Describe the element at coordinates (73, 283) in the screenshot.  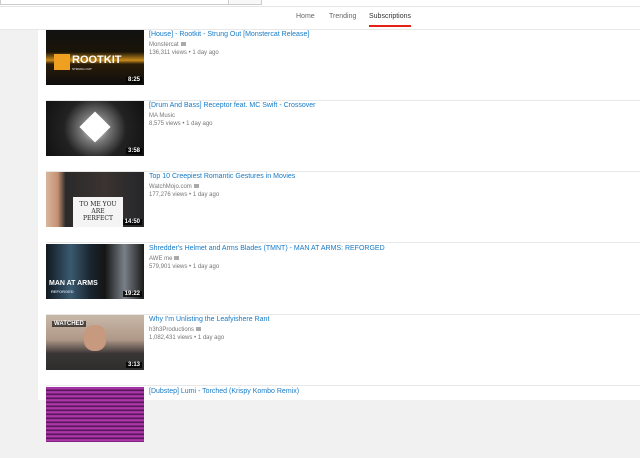
I see `thumbnail-text: MAN AT ARMS` at that location.